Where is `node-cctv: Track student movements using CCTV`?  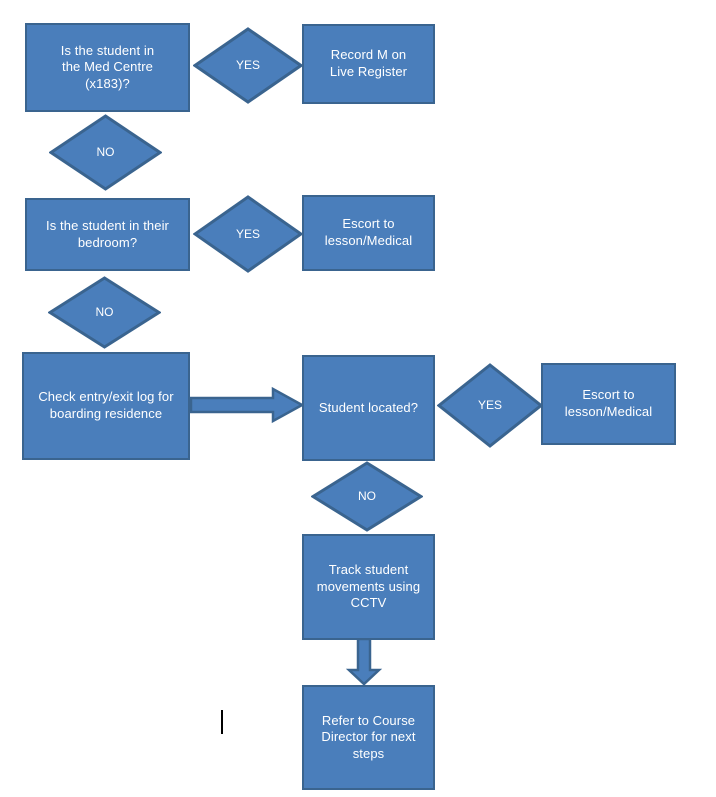 node-cctv: Track student movements using CCTV is located at coordinates (368, 587).